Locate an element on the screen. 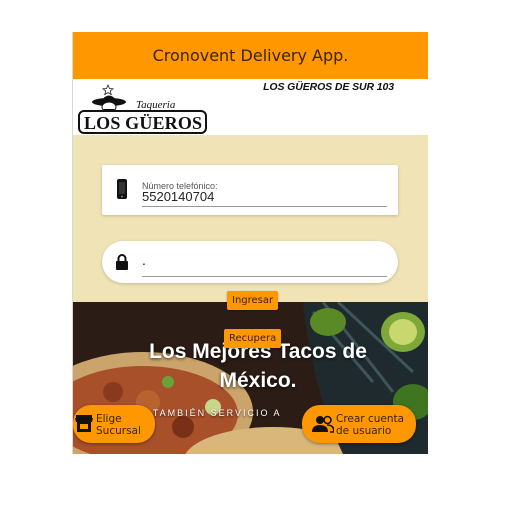 Image resolution: width=512 pixels, height=512 pixels. create-account-line2: de usuario is located at coordinates (364, 431).